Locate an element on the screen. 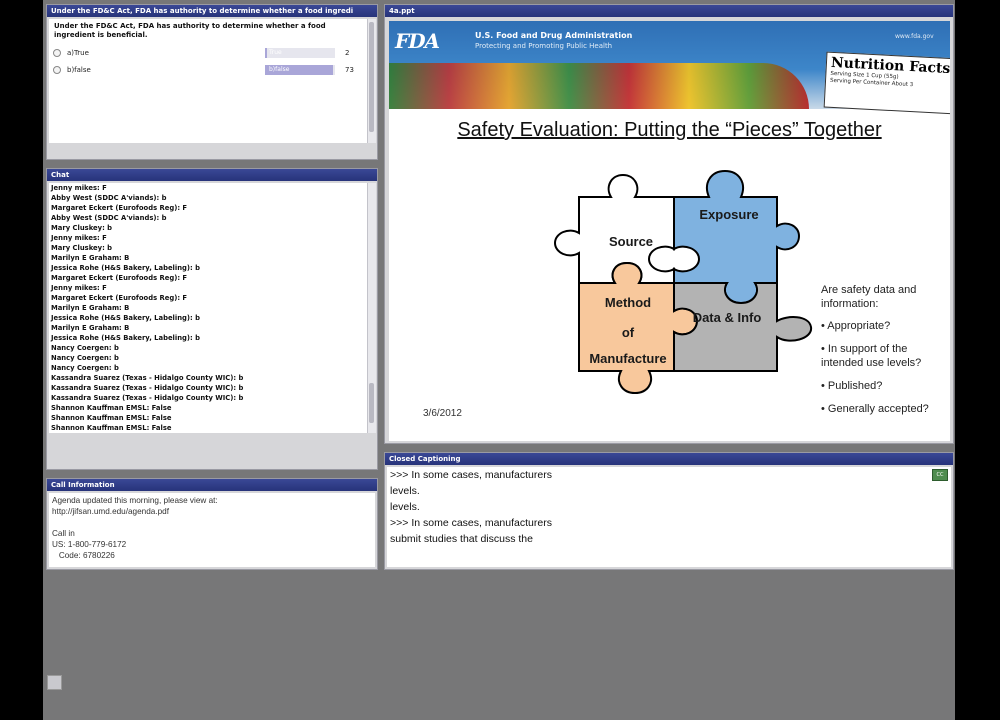 This screenshot has height=720, width=1000. poll-result-count: 2 is located at coordinates (347, 53).